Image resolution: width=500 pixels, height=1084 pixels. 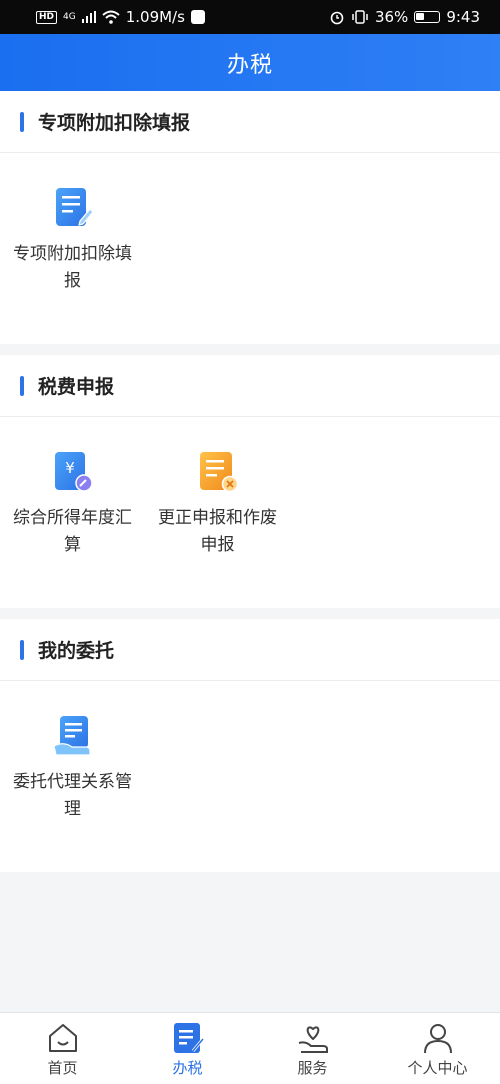 I want to click on battery-percent: 36%, so click(x=391, y=17).